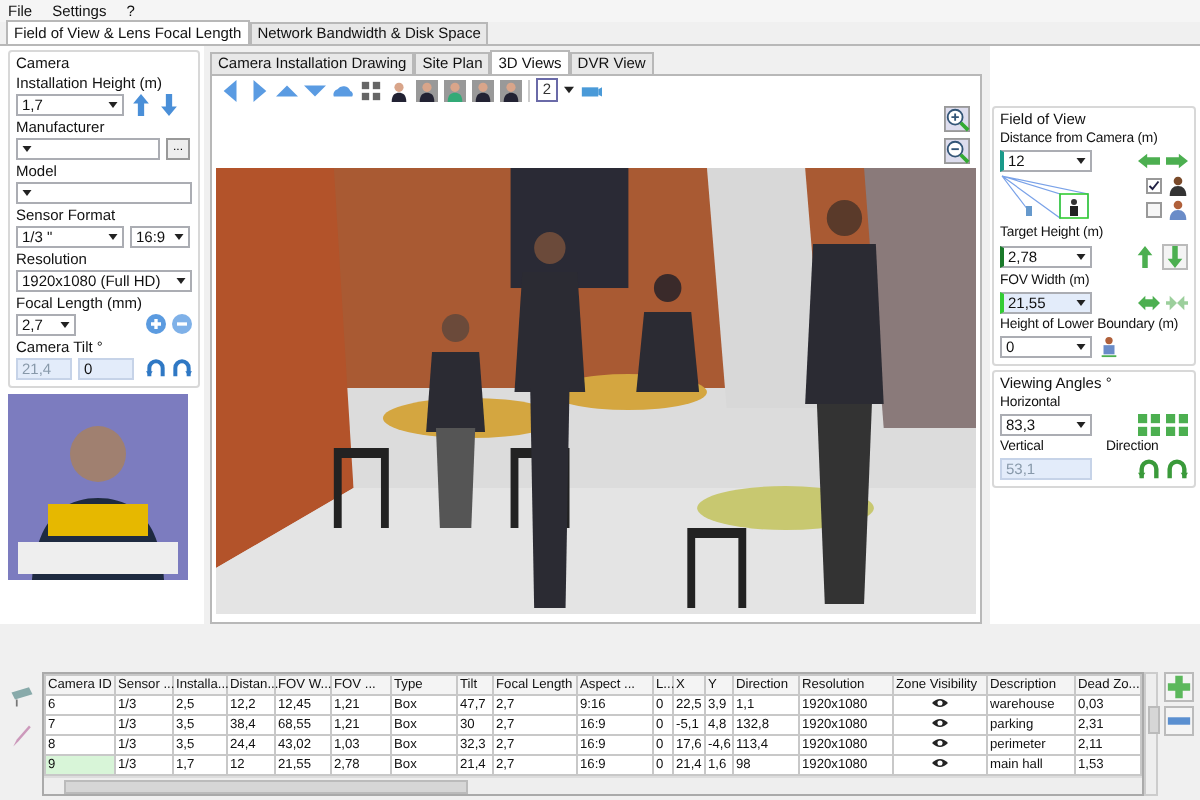 This screenshot has width=1200, height=800. Describe the element at coordinates (957, 150) in the screenshot. I see `zoom-out-icon` at that location.